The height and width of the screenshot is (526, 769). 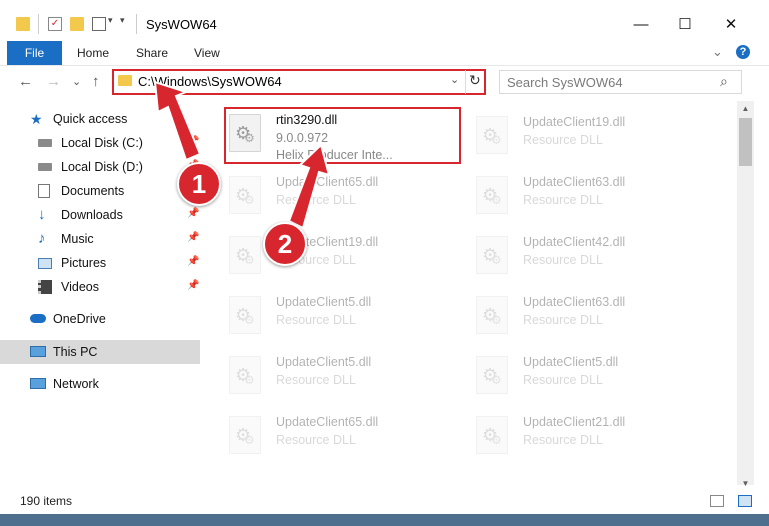 What do you see at coordinates (199, 184) in the screenshot?
I see `step-badge-1: 1` at bounding box center [199, 184].